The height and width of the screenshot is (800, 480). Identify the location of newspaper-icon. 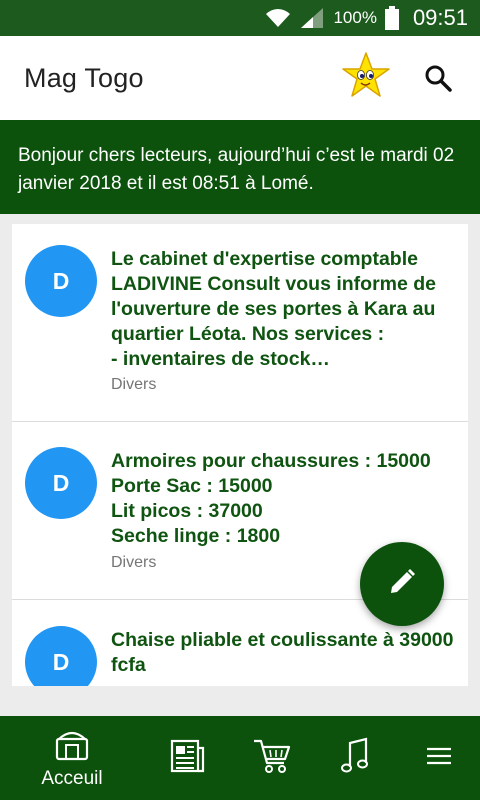
(187, 758).